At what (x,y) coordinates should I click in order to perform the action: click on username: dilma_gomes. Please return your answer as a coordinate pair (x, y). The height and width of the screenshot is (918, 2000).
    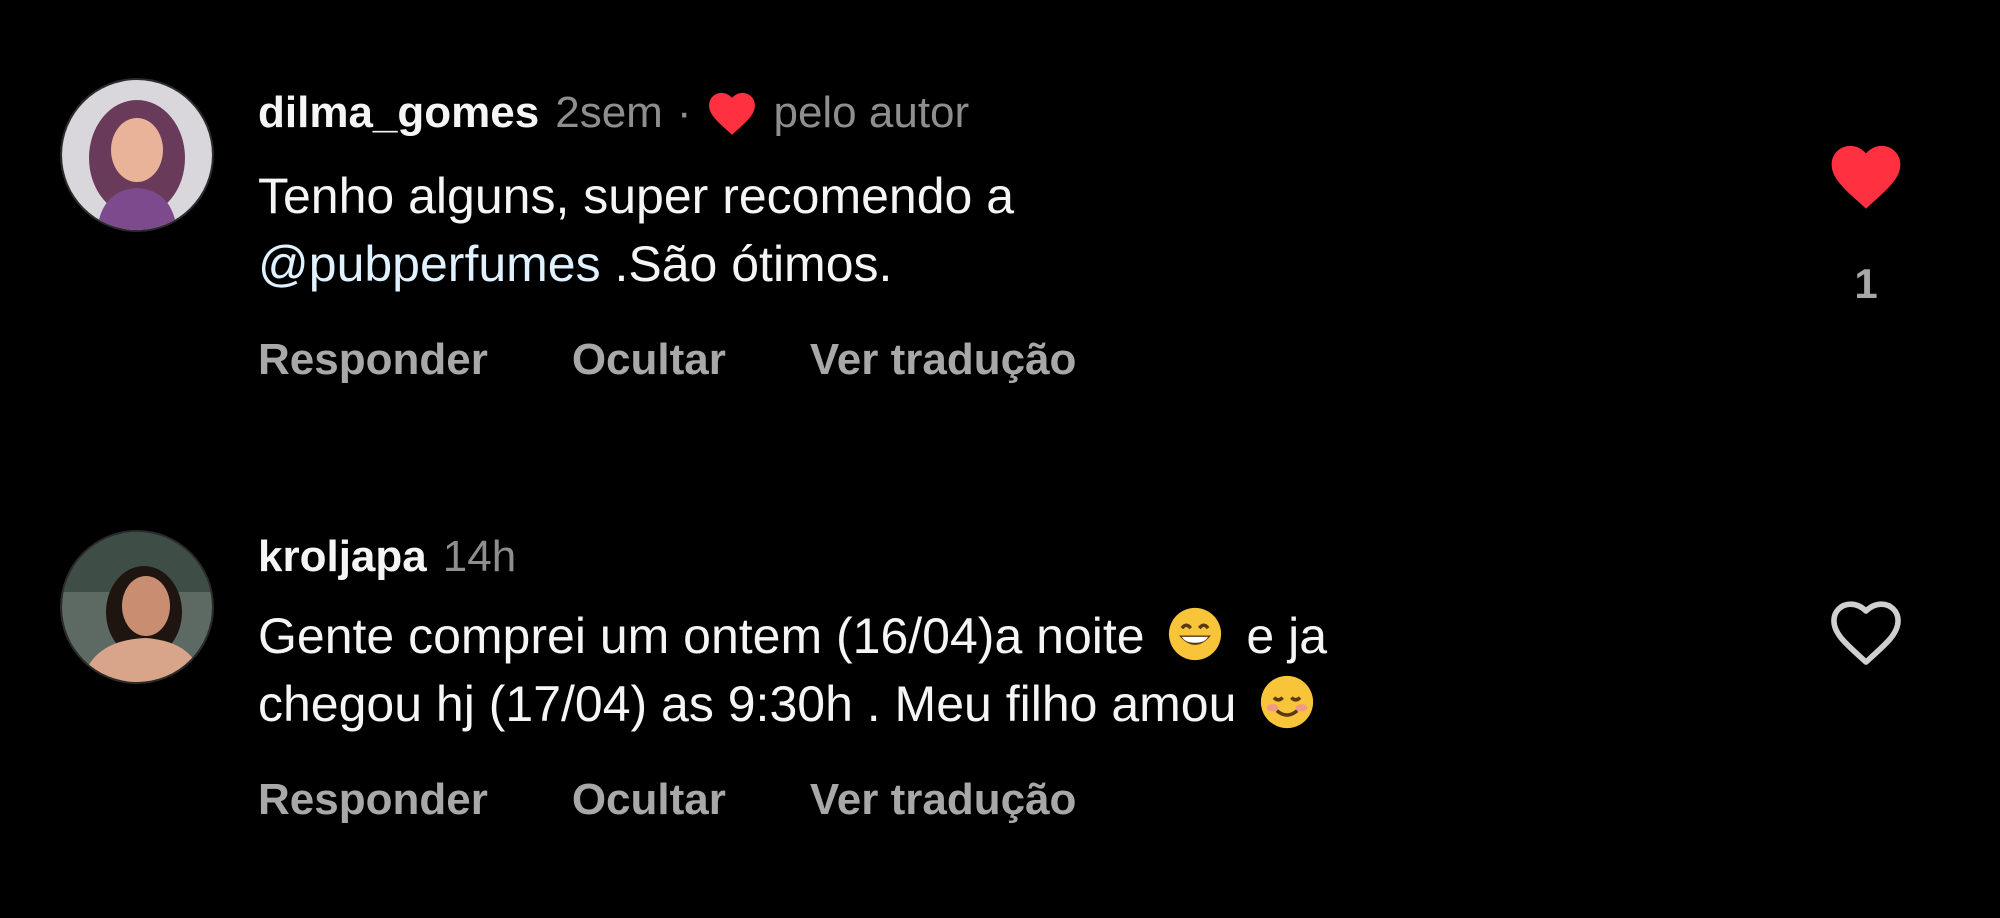
    Looking at the image, I should click on (398, 113).